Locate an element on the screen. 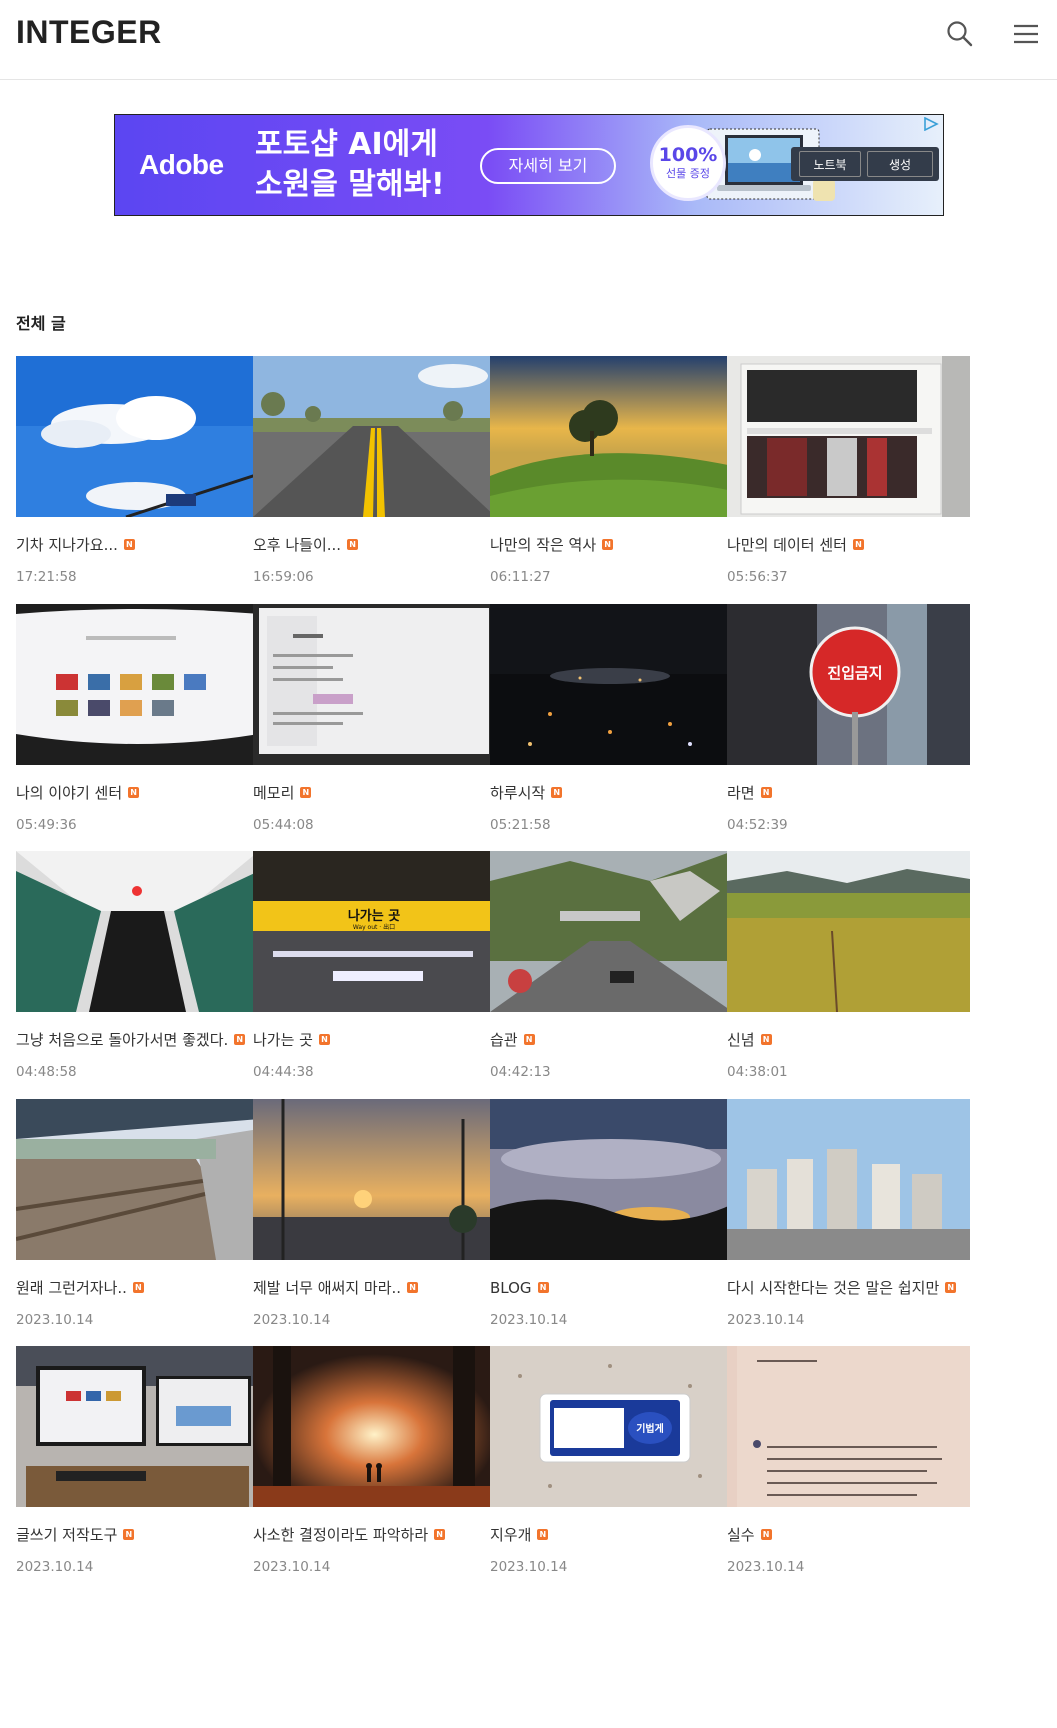 The width and height of the screenshot is (1057, 1728). post-card: 나만의 작은 역사 N 06:11:27 is located at coordinates (611, 476).